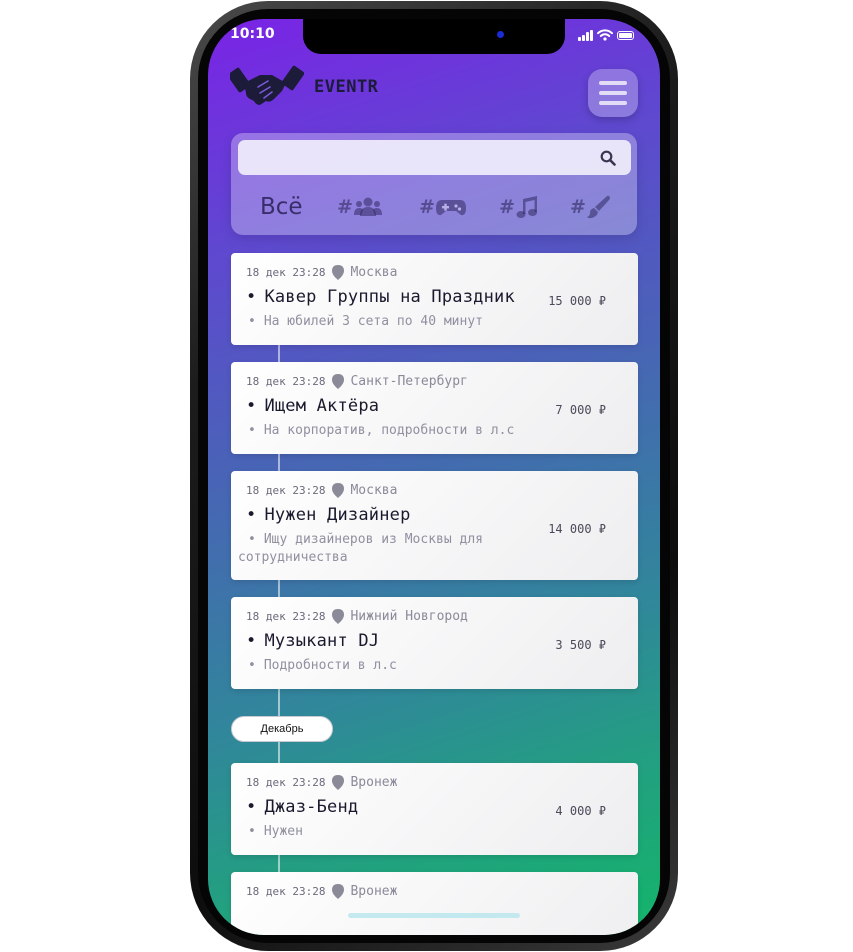 The height and width of the screenshot is (952, 853). What do you see at coordinates (252, 34) in the screenshot?
I see `status-time: 10:10` at bounding box center [252, 34].